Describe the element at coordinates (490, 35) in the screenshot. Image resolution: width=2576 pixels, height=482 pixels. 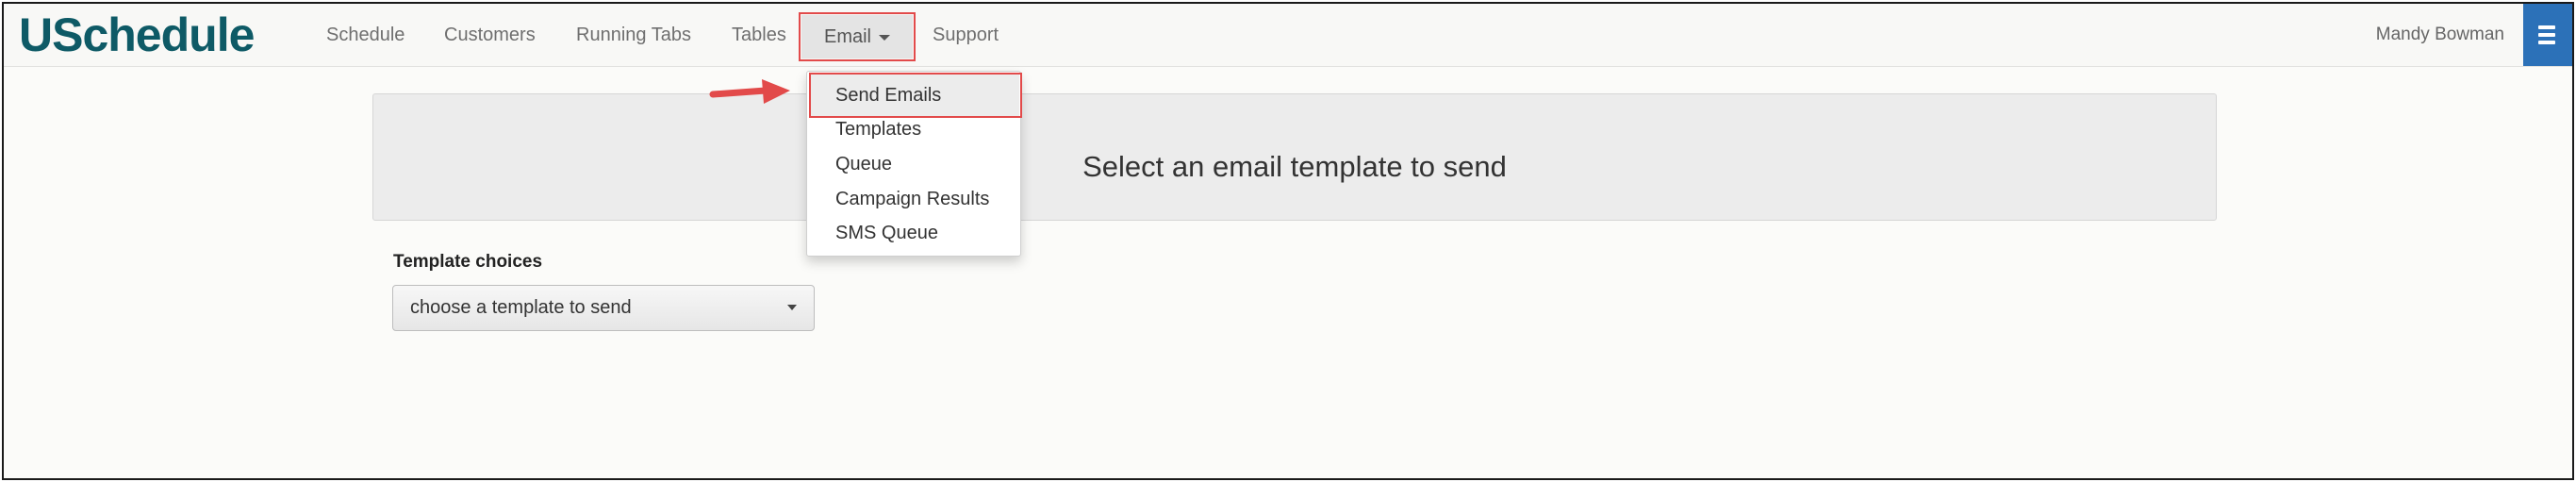
I see `nav-customers: Customers` at that location.